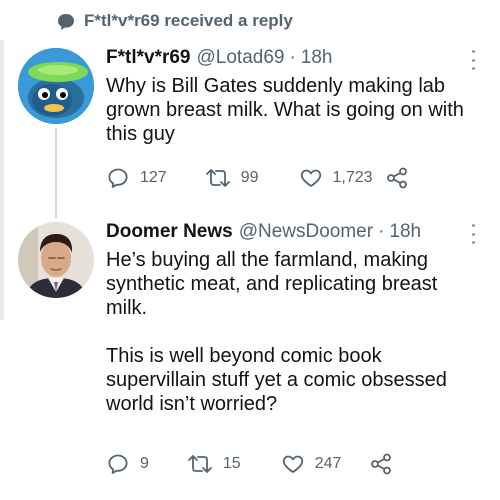 This screenshot has height=500, width=500. Describe the element at coordinates (232, 178) in the screenshot. I see `retweet-button: 99` at that location.